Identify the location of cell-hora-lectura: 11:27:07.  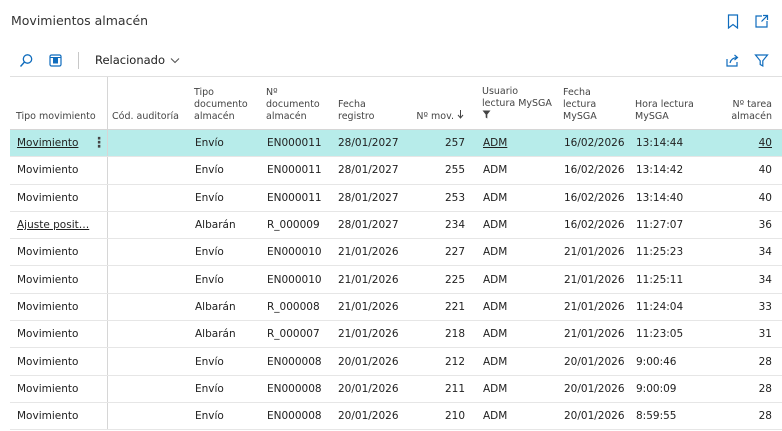
(660, 225).